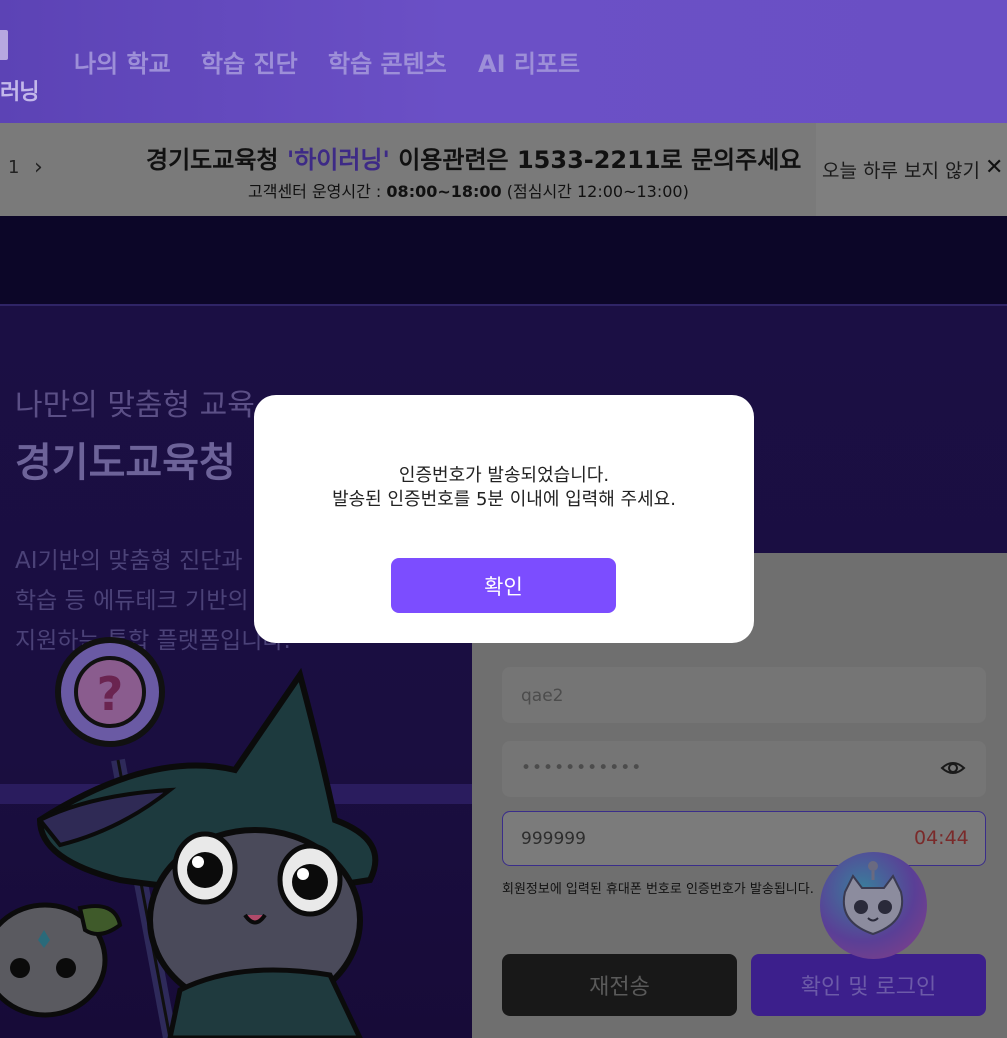 Image resolution: width=1007 pixels, height=1038 pixels. What do you see at coordinates (504, 499) in the screenshot?
I see `modal-message-line-2: 발송된 인증번호를 5분 이내에 입력해 주세요.` at bounding box center [504, 499].